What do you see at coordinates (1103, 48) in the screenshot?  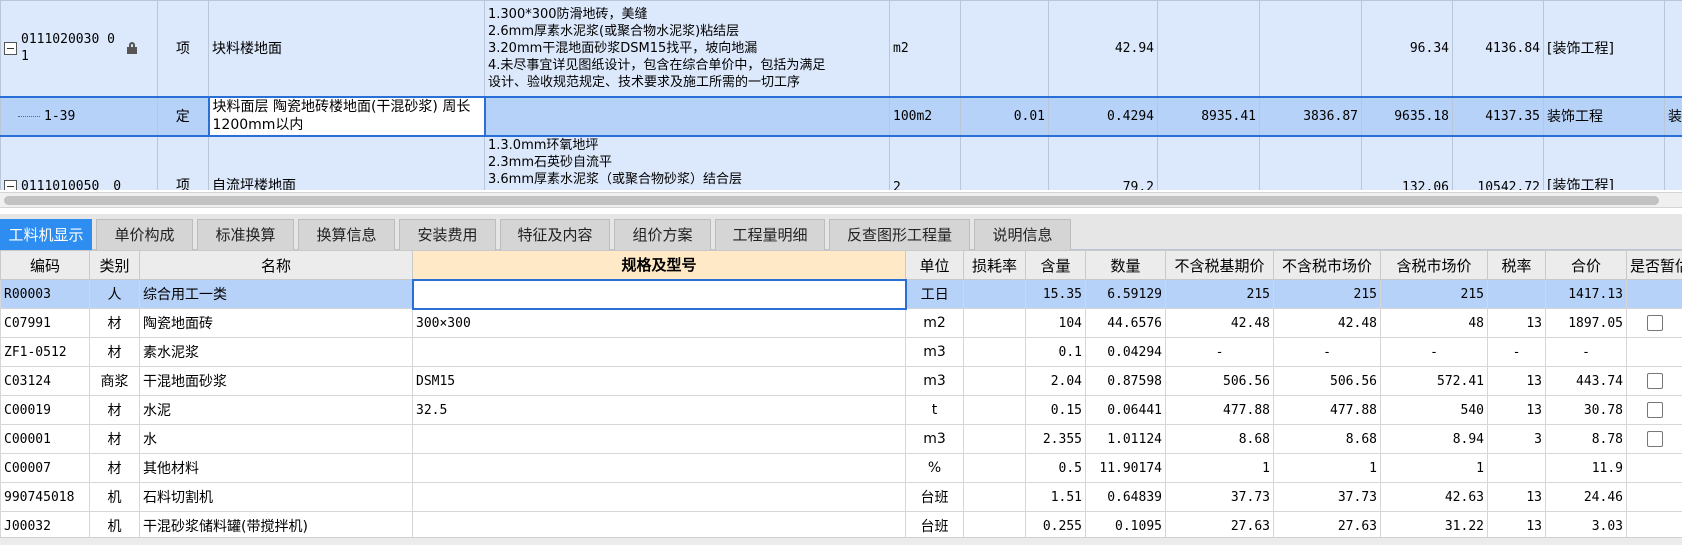 I see `item-quantity: 42.94` at bounding box center [1103, 48].